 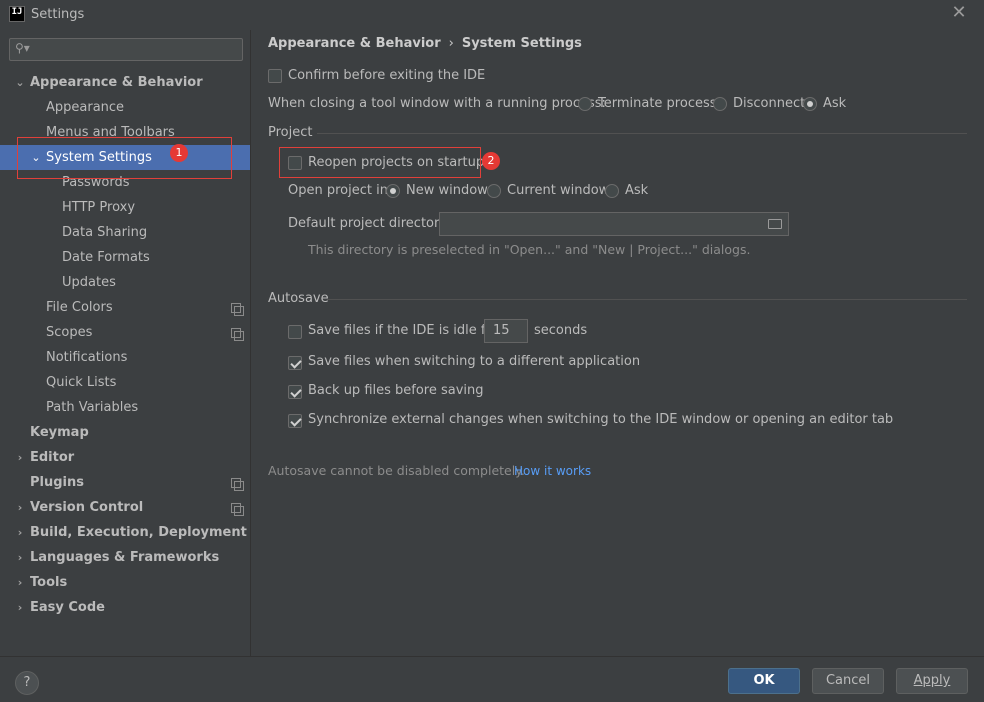 I want to click on sidebar-item-data-sharing: Data Sharing, so click(x=125, y=232).